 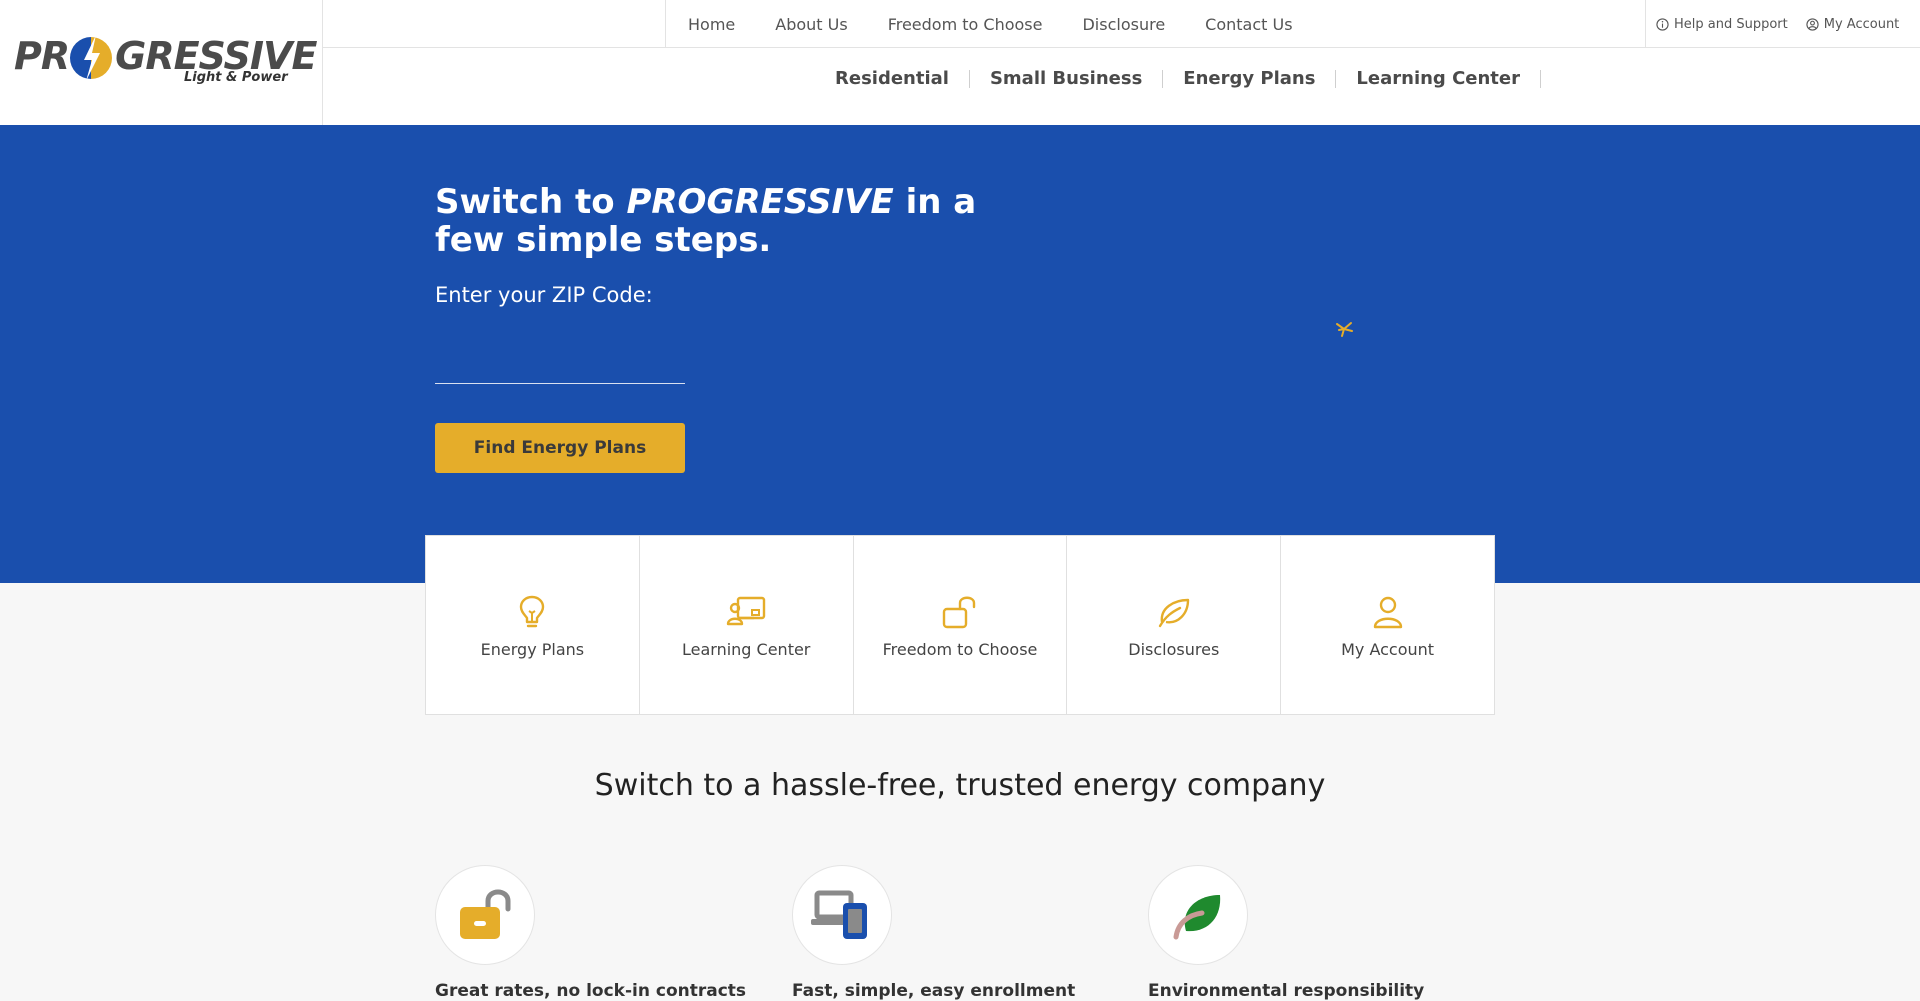 What do you see at coordinates (952, 933) in the screenshot?
I see `benefit-enrollment: Fast, simple, easy enrollment` at bounding box center [952, 933].